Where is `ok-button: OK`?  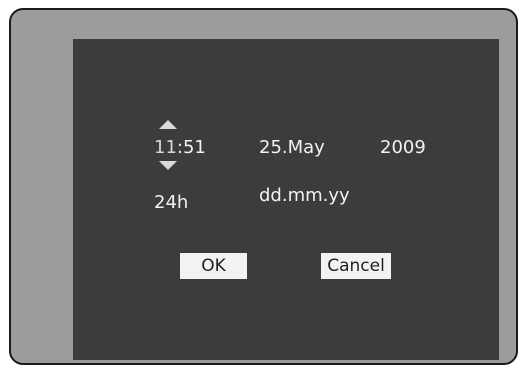 ok-button: OK is located at coordinates (213, 266).